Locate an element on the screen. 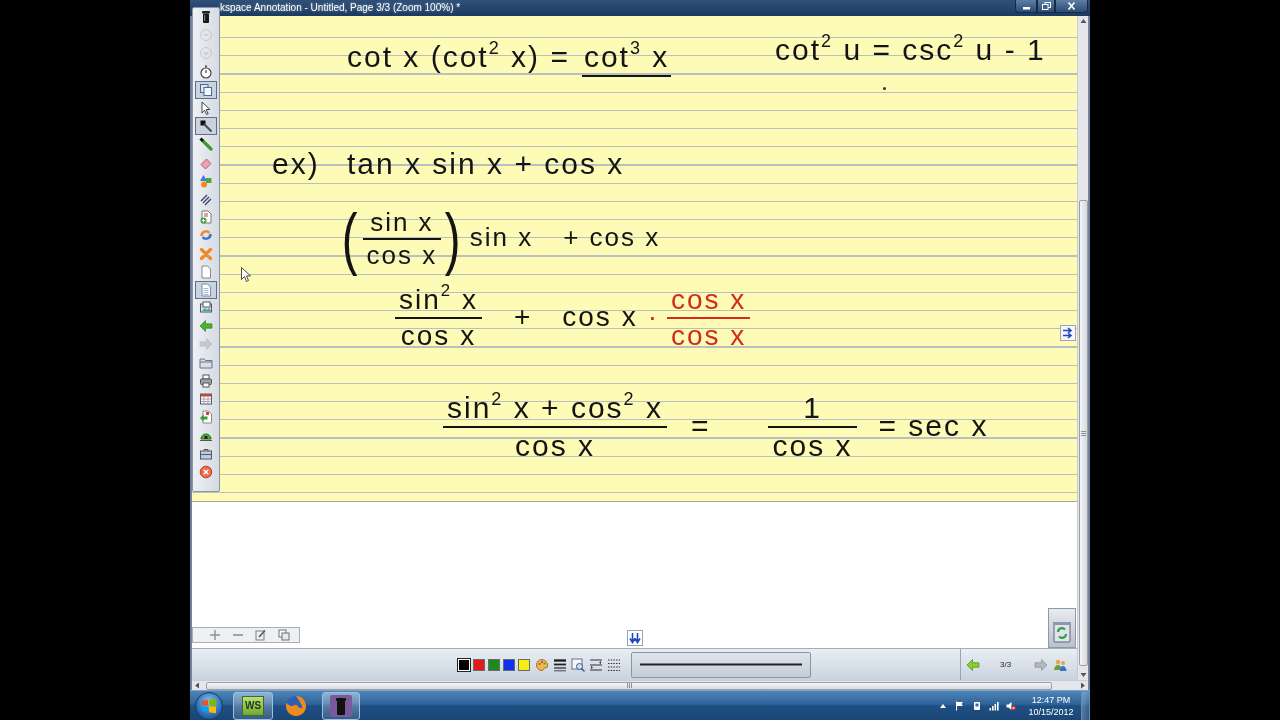 The height and width of the screenshot is (720, 1280). copy-icon is located at coordinates (206, 89).